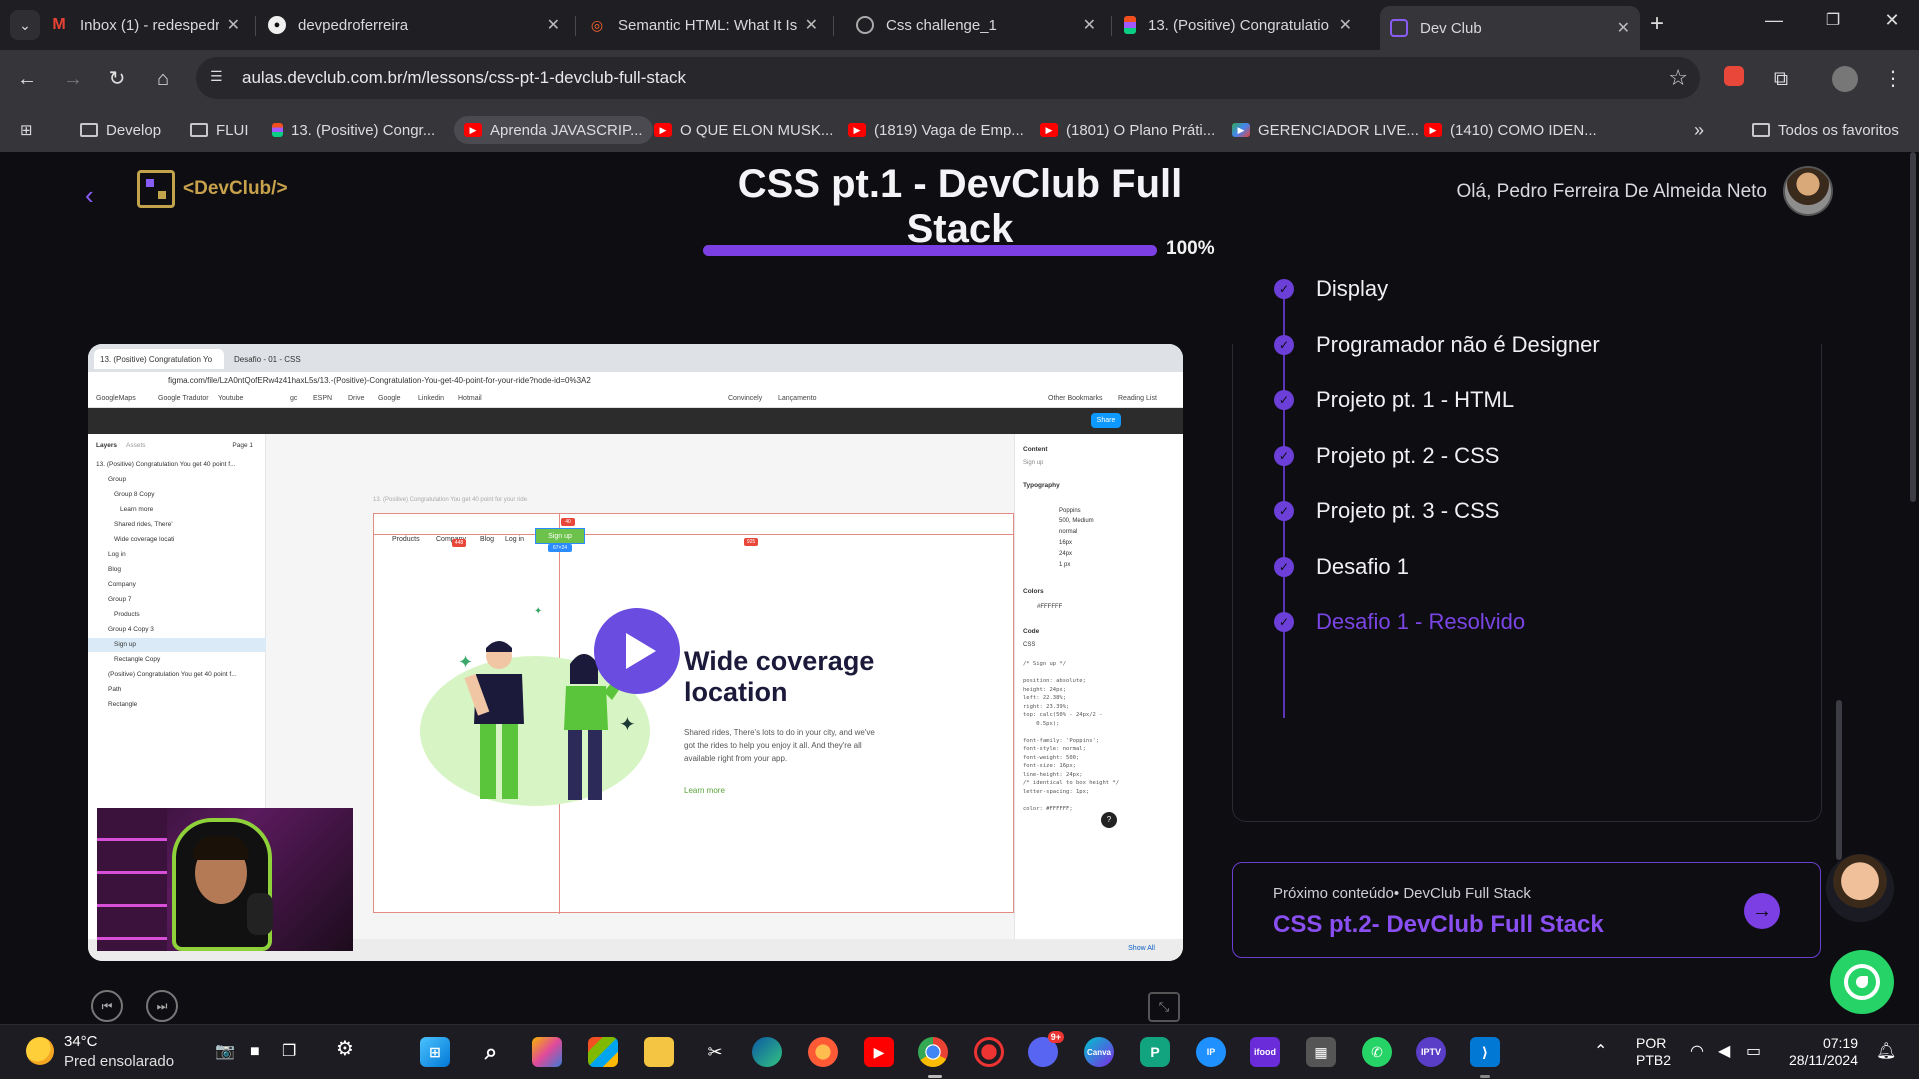  I want to click on layer-item: Products, so click(127, 614).